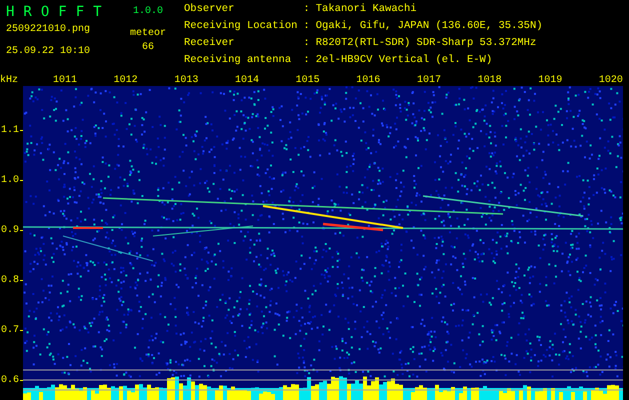  Describe the element at coordinates (550, 80) in the screenshot. I see `x-tick-label: 1019` at that location.